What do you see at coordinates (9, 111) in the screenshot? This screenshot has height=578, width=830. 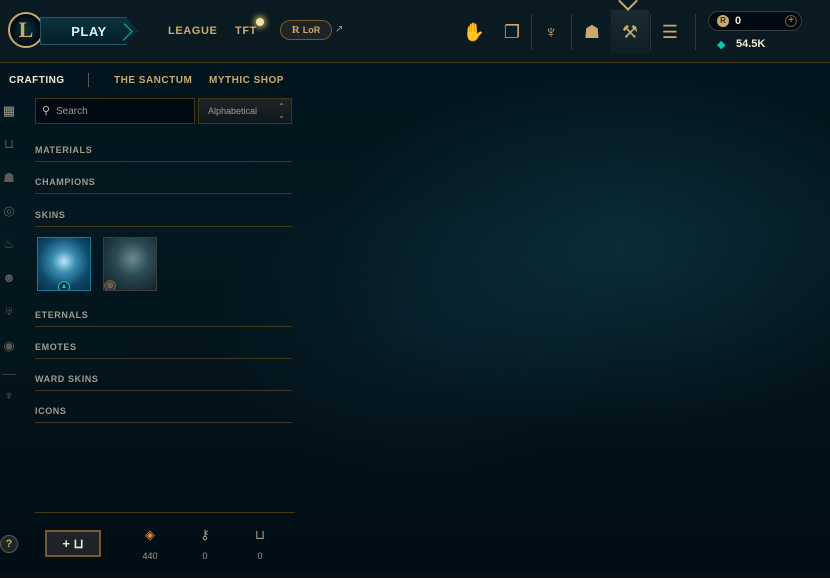 I see `all-items-icon: ▦` at bounding box center [9, 111].